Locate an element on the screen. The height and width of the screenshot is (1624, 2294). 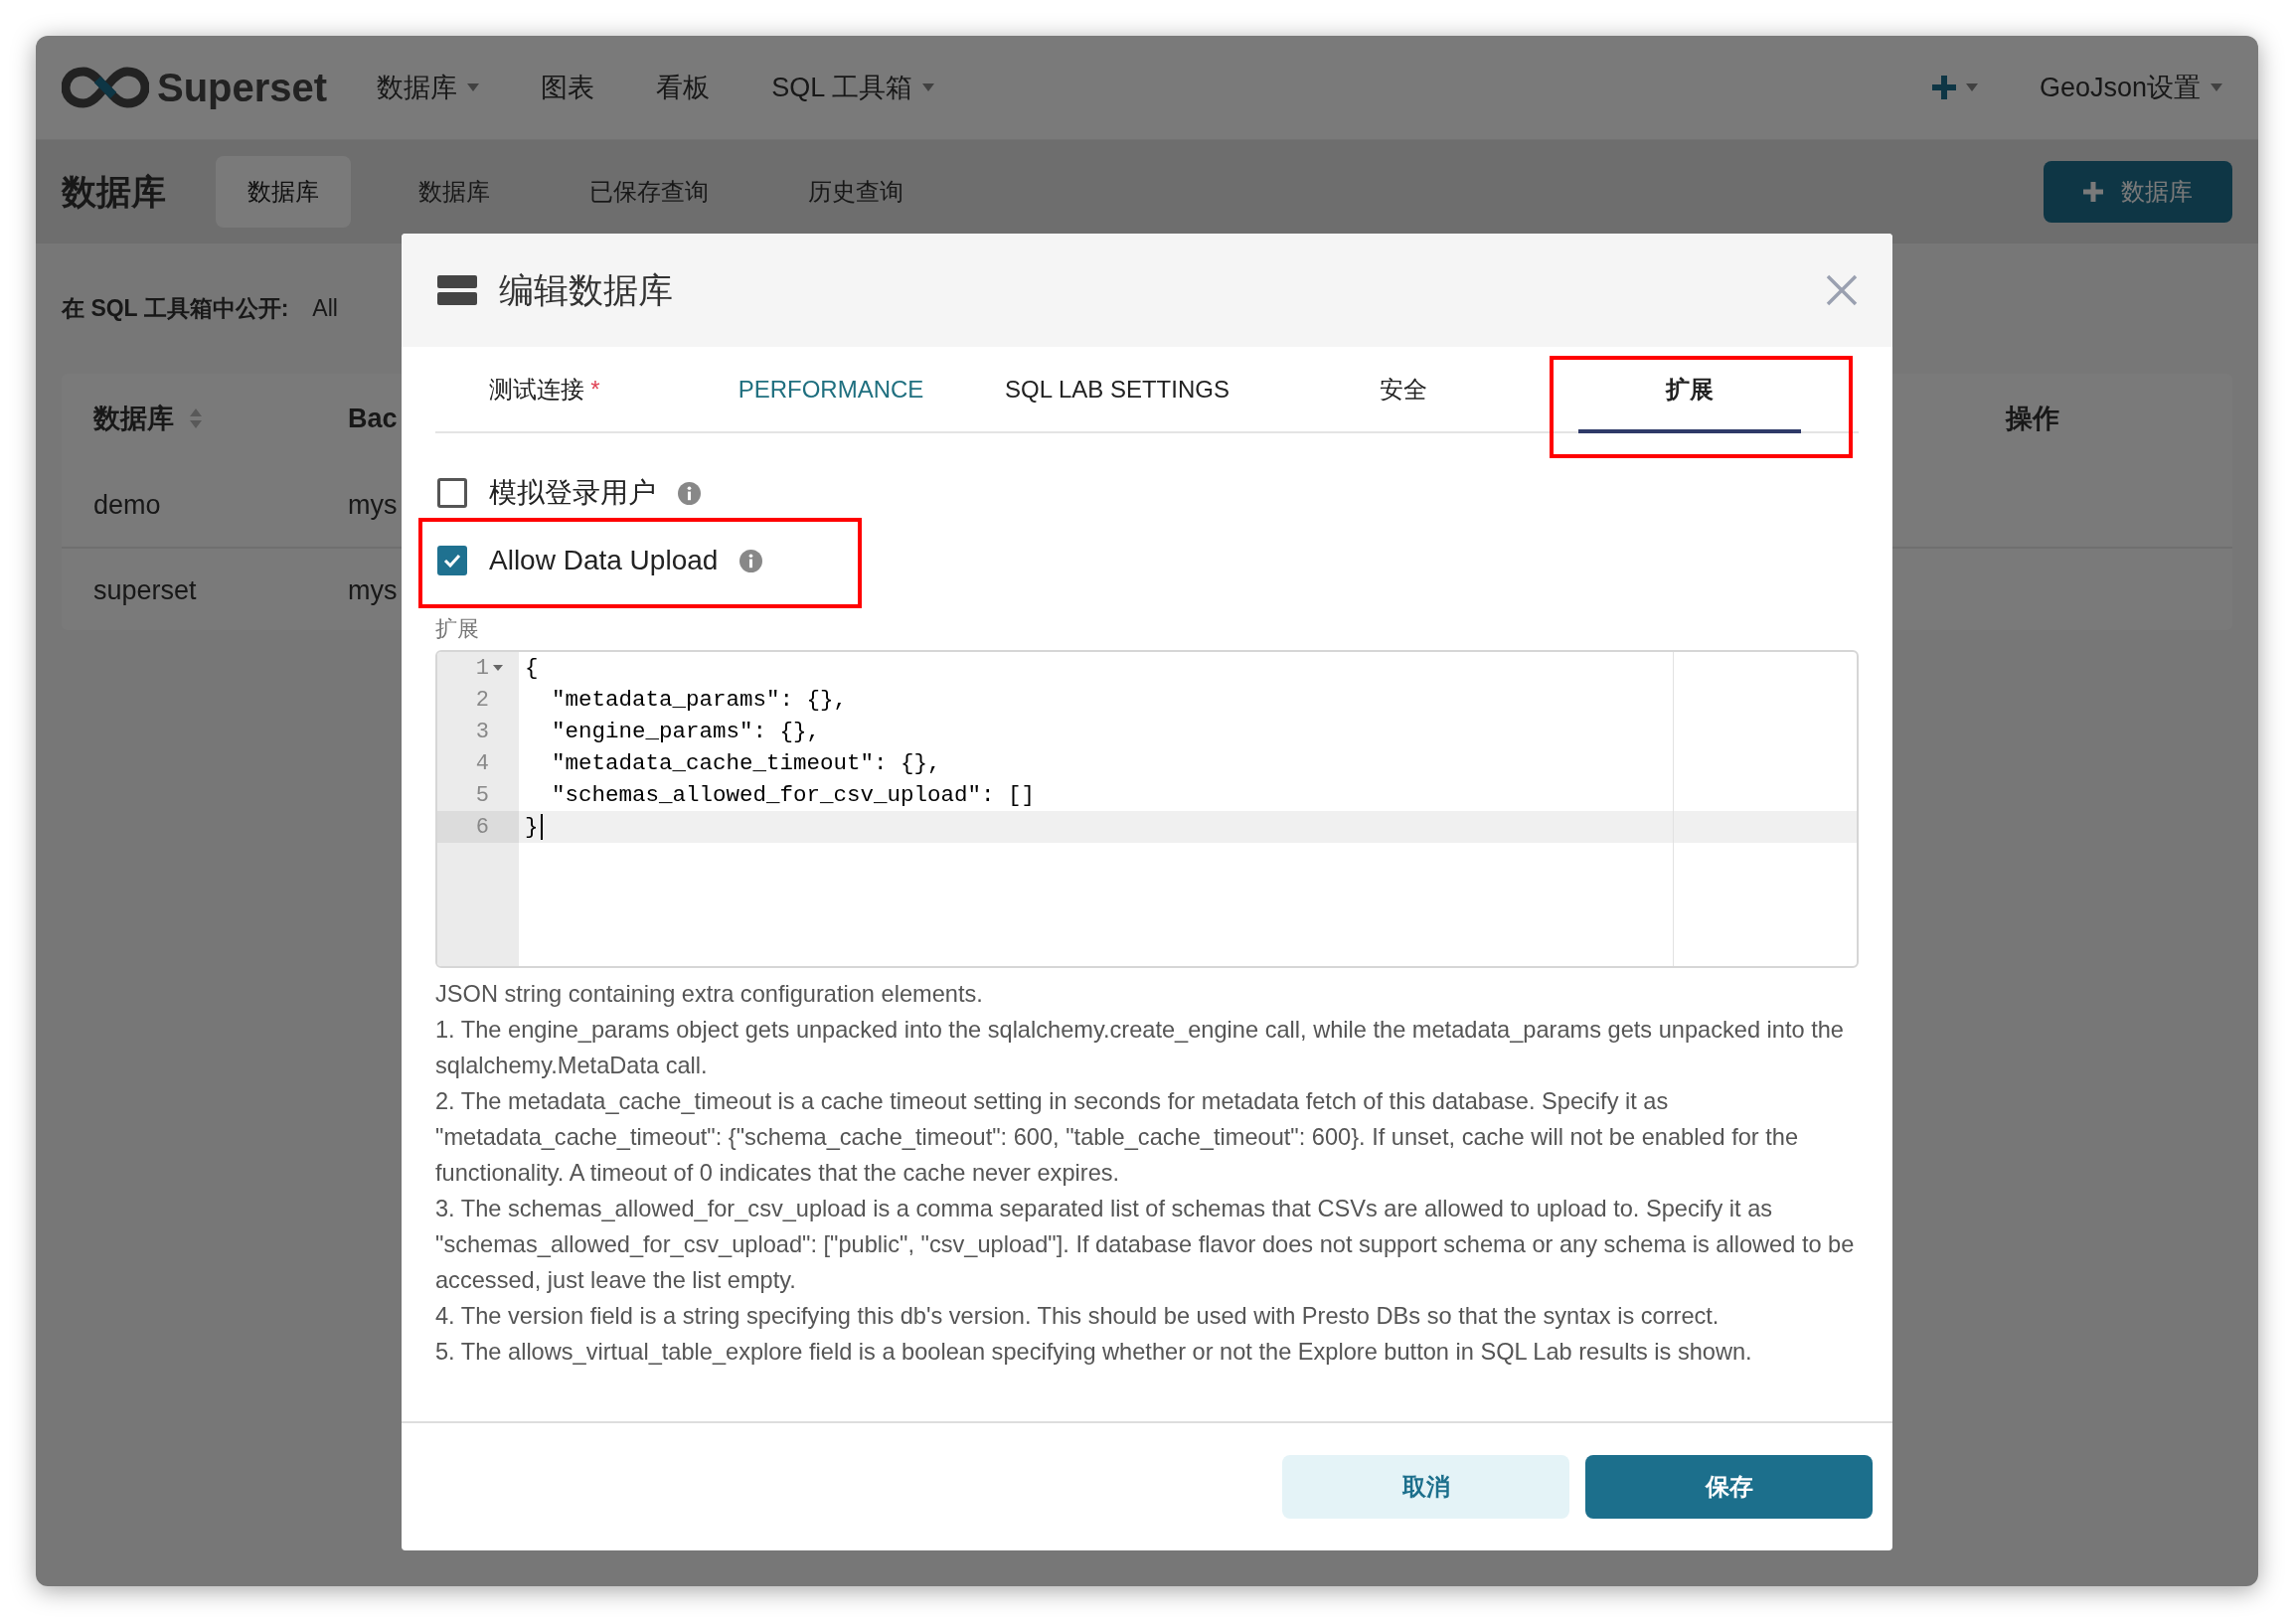
help-text: 5. The allows_virtual_table_explore field is a boolean specifying whether or not the Explore button in SQL Lab results is shown. is located at coordinates (1094, 1352).